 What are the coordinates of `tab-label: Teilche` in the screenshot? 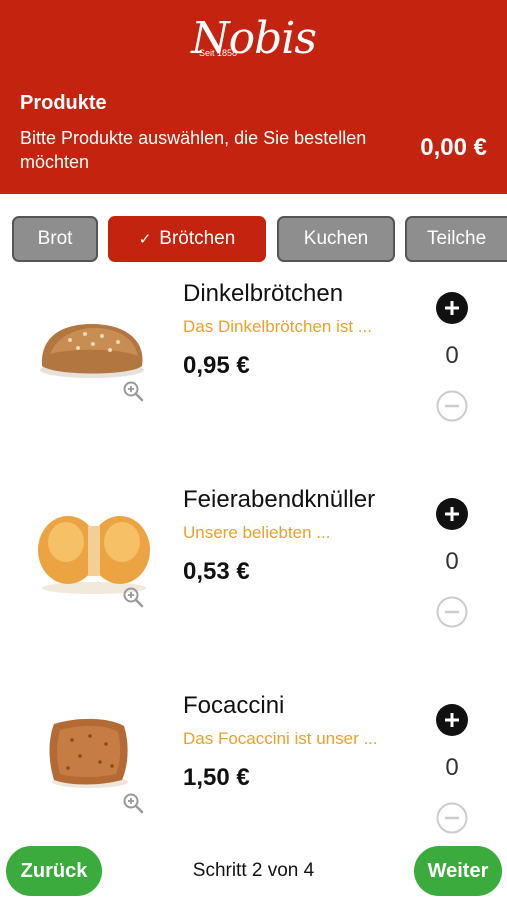 It's located at (457, 238).